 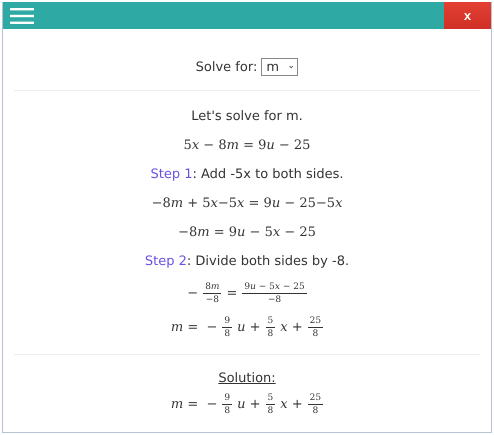 What do you see at coordinates (467, 15) in the screenshot?
I see `close-button: x` at bounding box center [467, 15].